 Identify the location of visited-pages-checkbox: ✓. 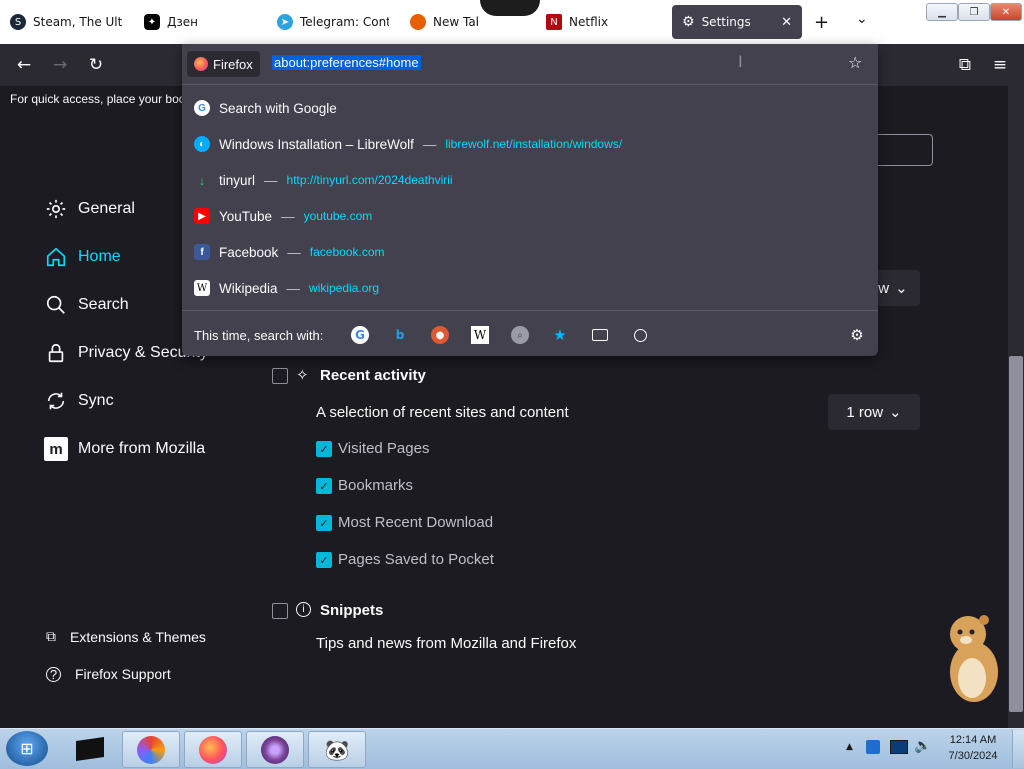
(324, 449).